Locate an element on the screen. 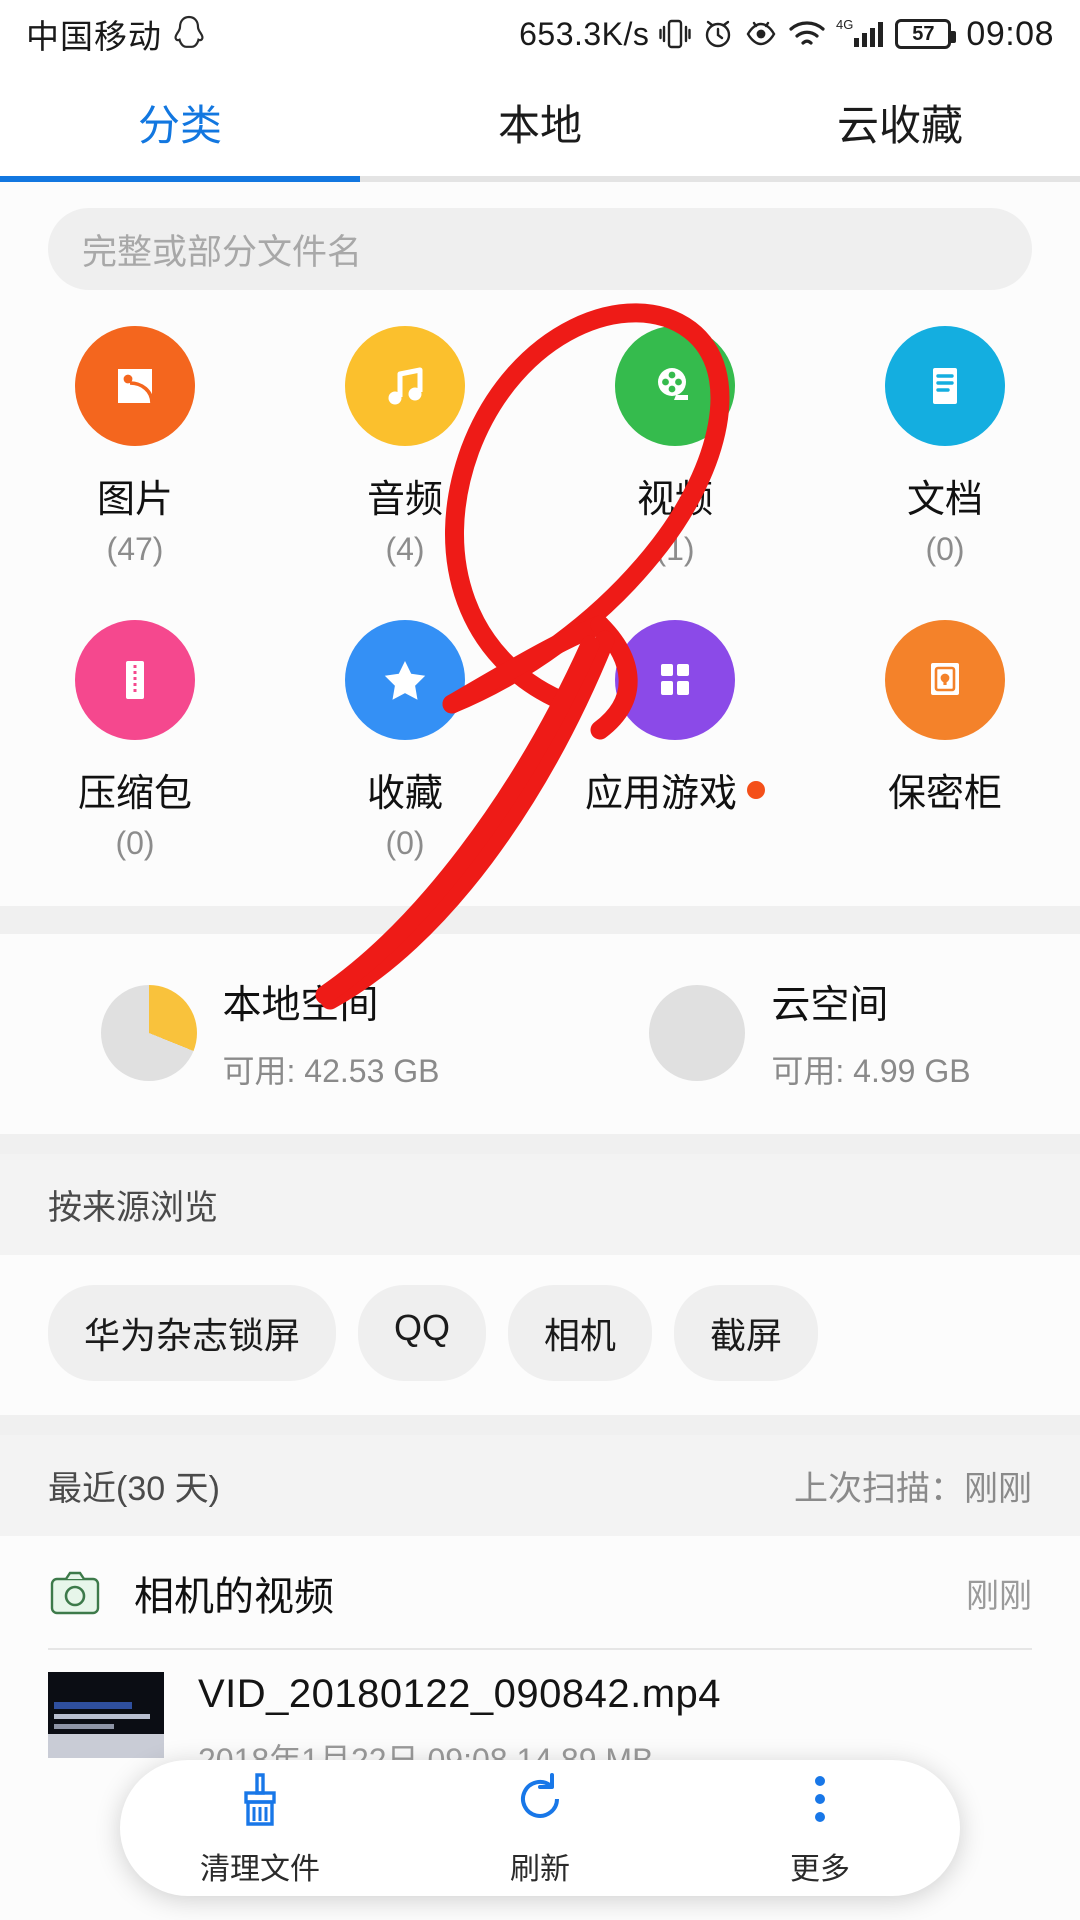 The height and width of the screenshot is (1920, 1080). tab-categories: 分类 is located at coordinates (180, 122).